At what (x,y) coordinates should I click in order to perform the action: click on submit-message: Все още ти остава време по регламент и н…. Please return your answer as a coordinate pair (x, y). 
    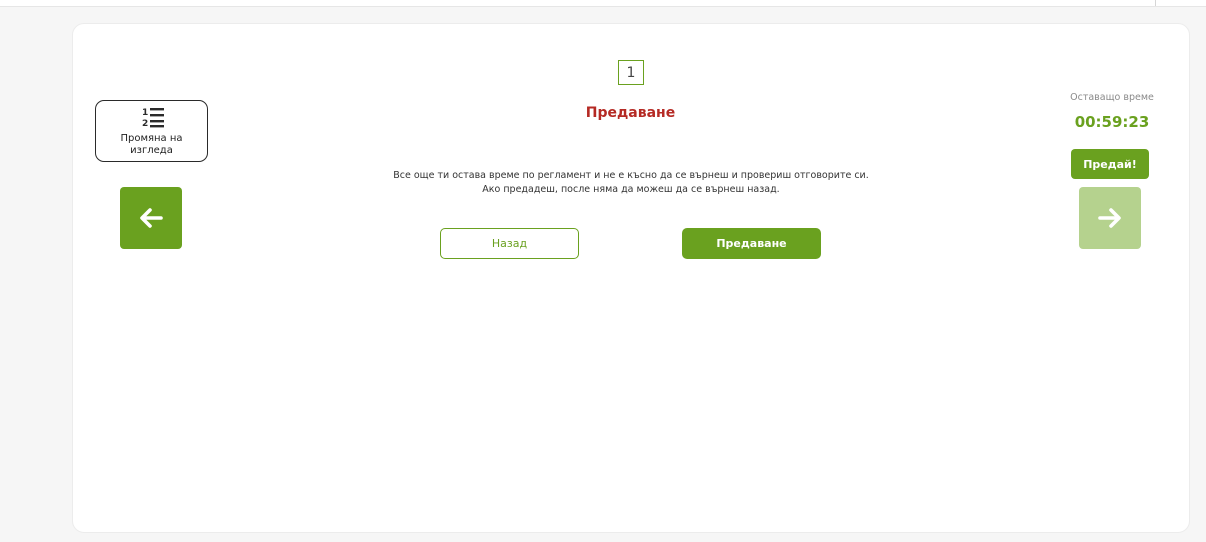
    Looking at the image, I should click on (631, 183).